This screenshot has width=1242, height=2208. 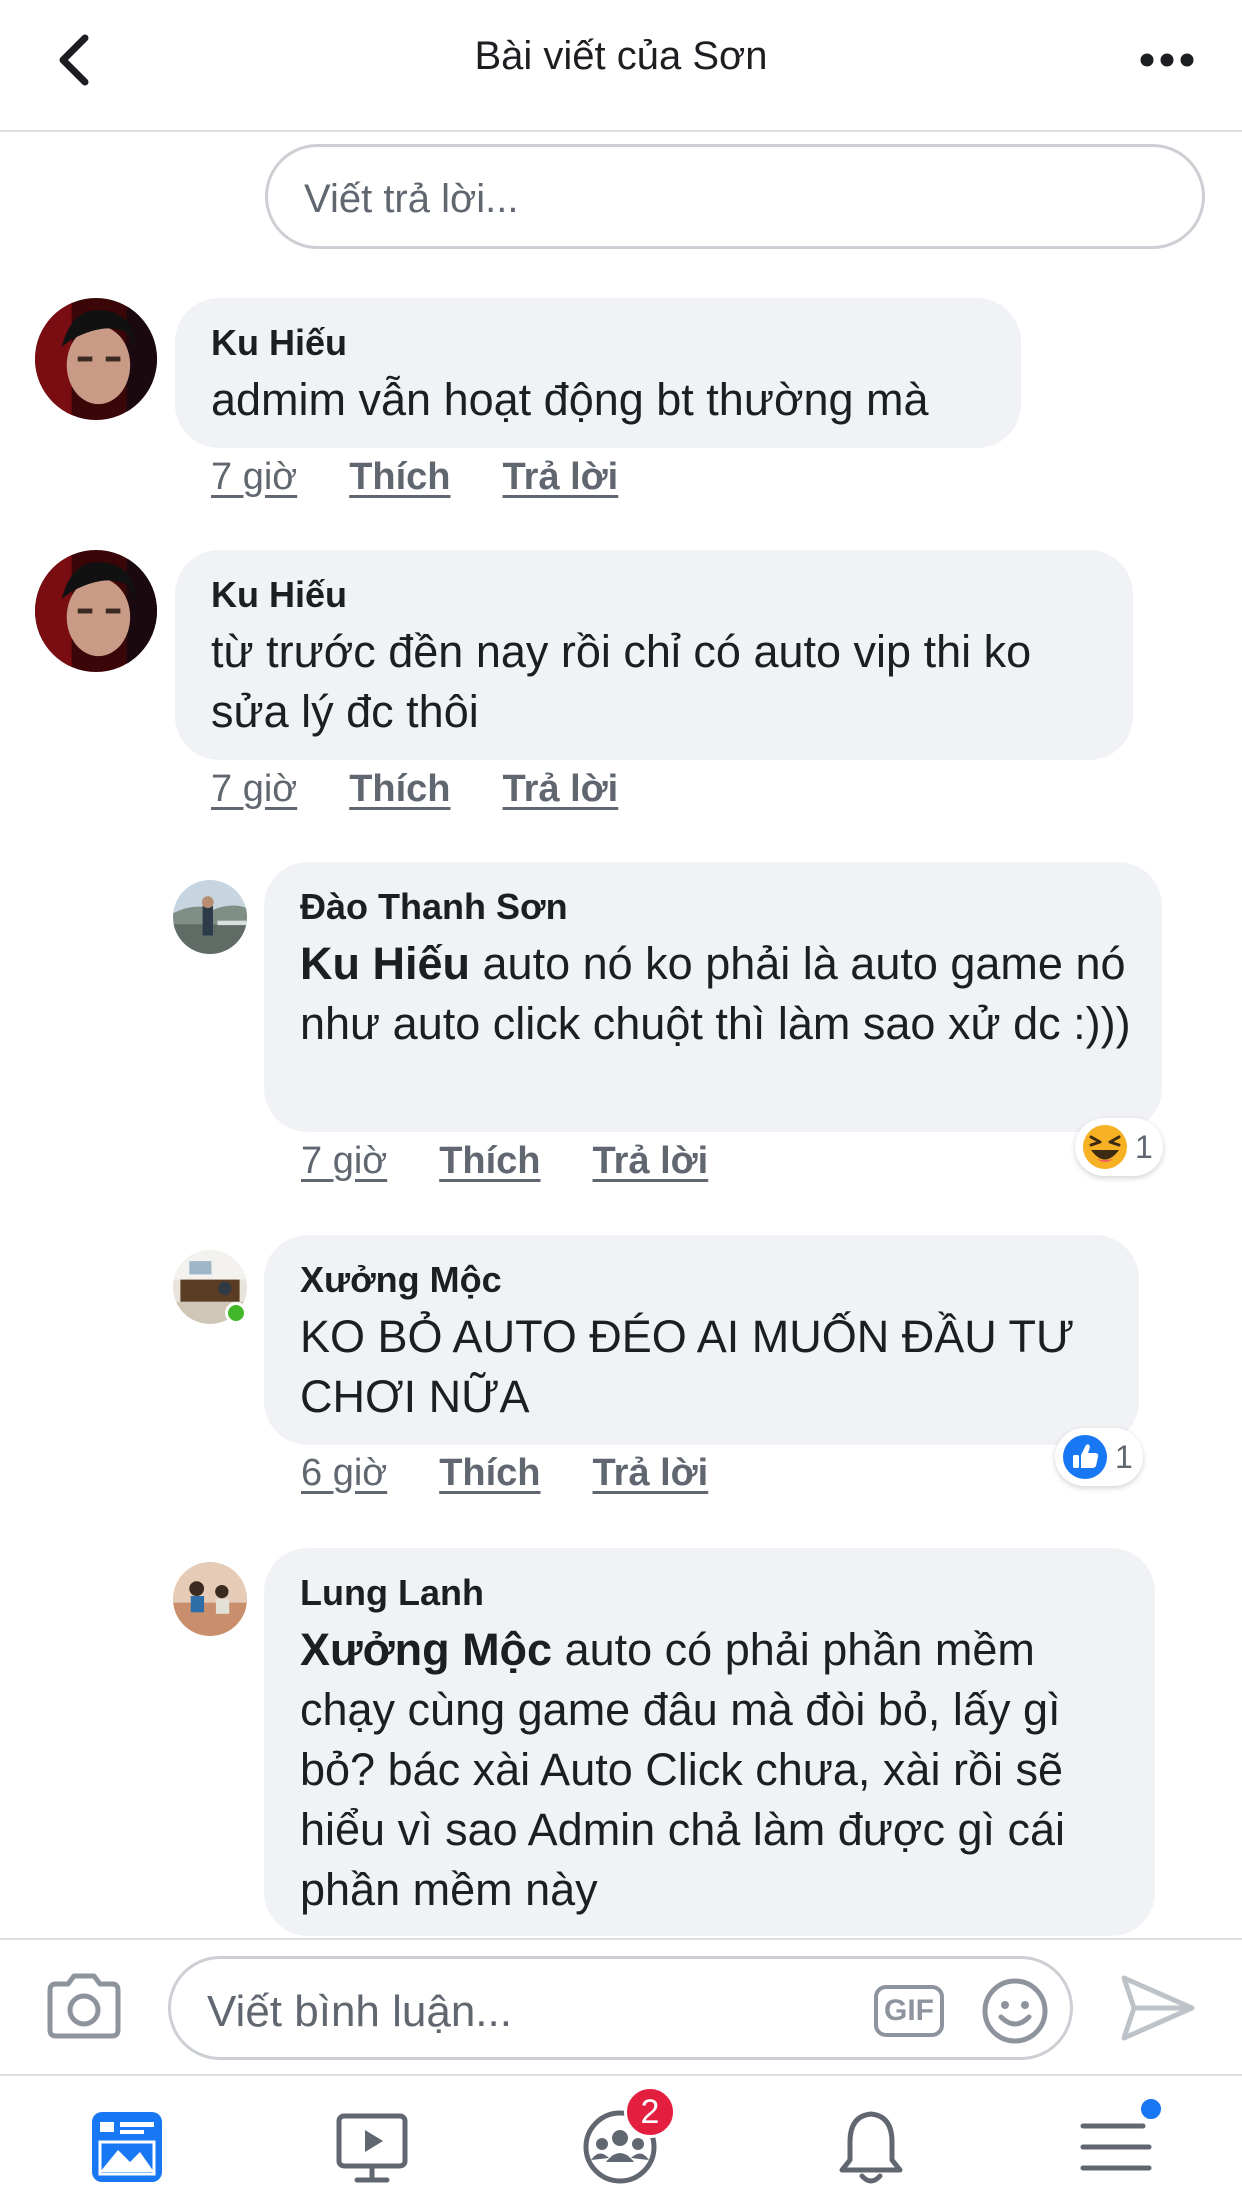 What do you see at coordinates (712, 1593) in the screenshot?
I see `comment-author: Lung Lanh` at bounding box center [712, 1593].